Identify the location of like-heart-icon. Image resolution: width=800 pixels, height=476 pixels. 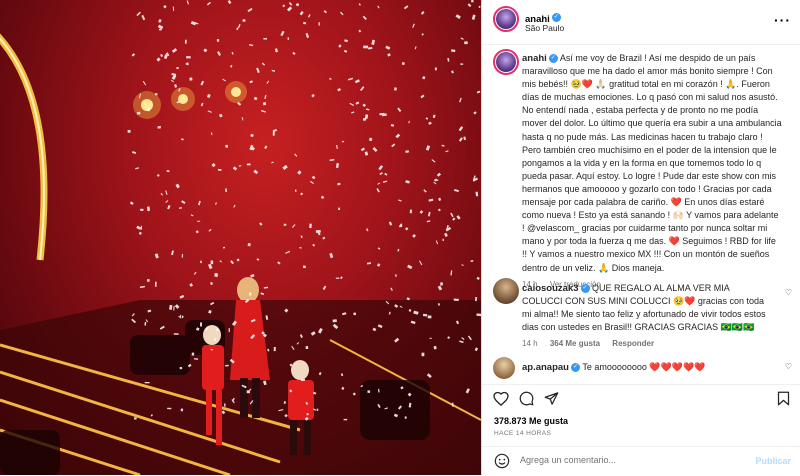
(501, 398).